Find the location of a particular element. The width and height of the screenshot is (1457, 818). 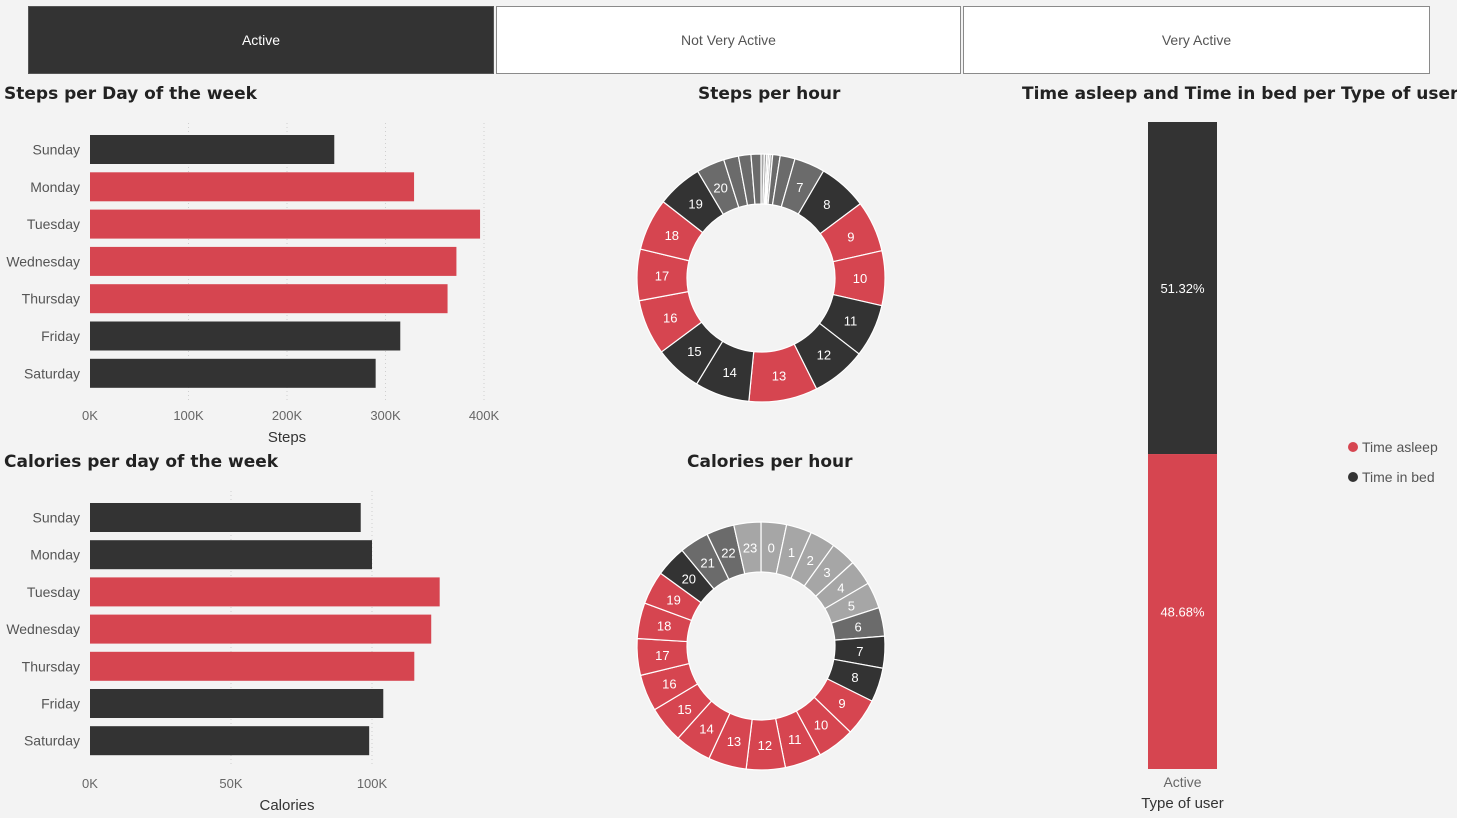

slicer-very-active-button: Very Active is located at coordinates (1196, 40).